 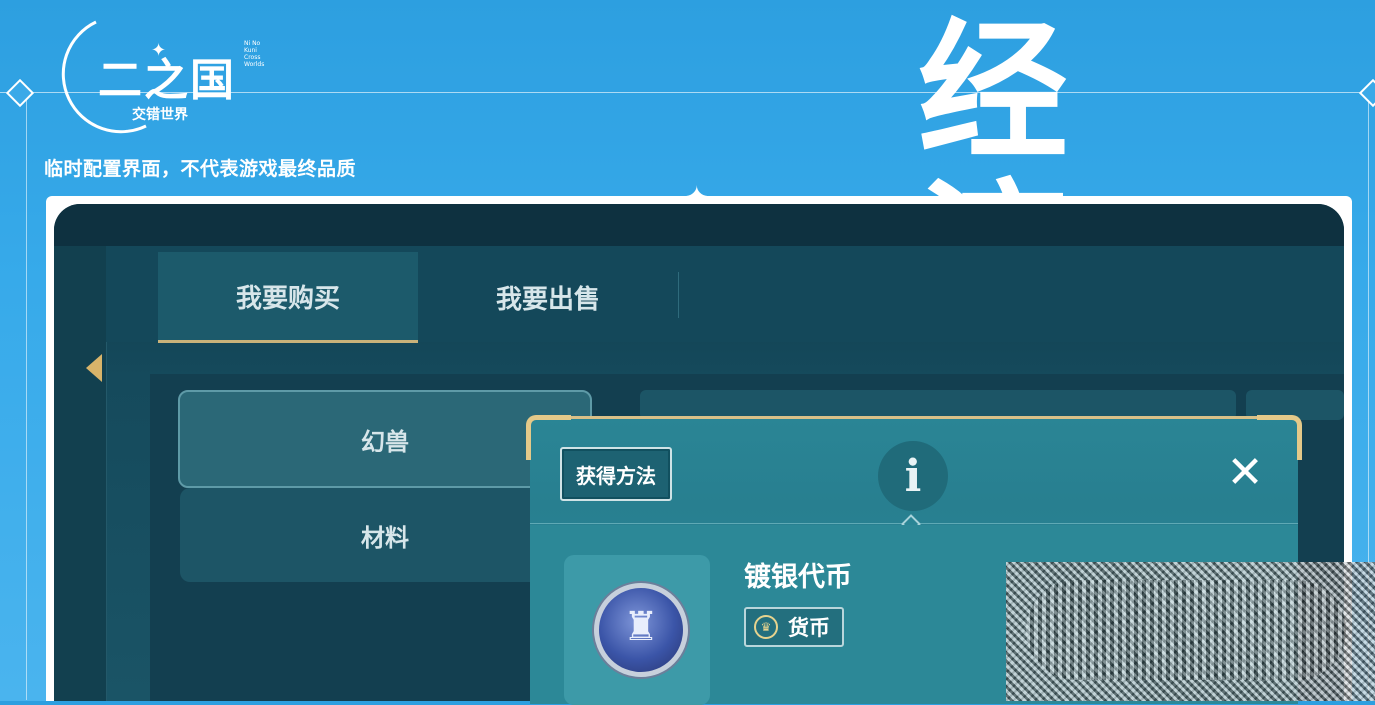 What do you see at coordinates (1190, 631) in the screenshot?
I see `watermark-noise` at bounding box center [1190, 631].